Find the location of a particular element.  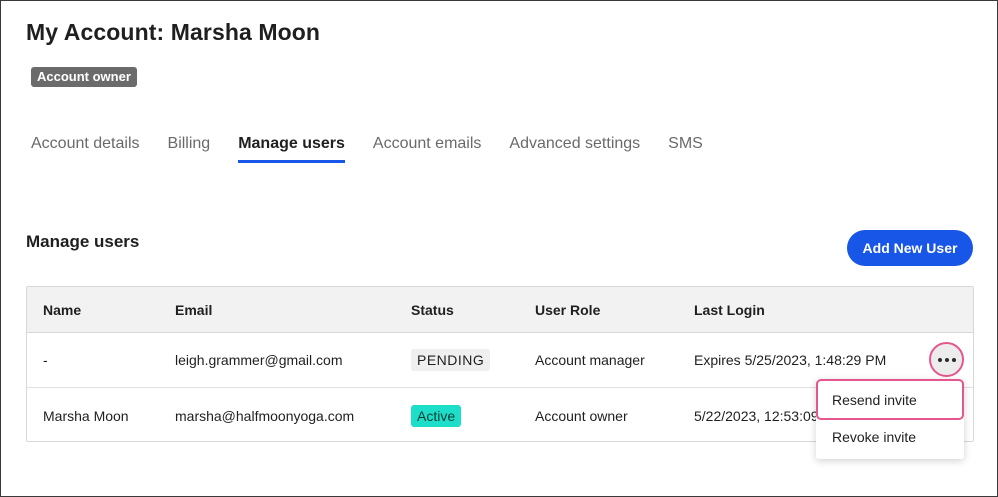

table-header: Name Email Status User Role Last Login is located at coordinates (500, 310).